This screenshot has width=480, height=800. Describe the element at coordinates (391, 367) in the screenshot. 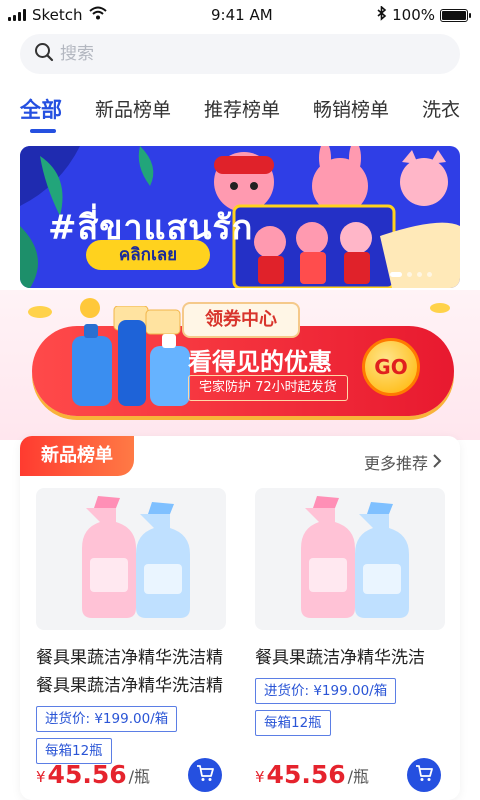

I see `coupon-go-button: GO` at that location.